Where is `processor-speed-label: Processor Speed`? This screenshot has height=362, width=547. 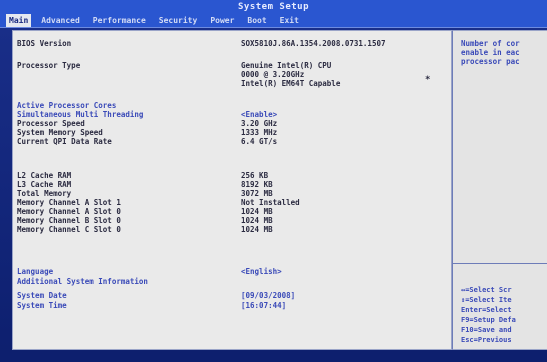
processor-speed-label: Processor Speed is located at coordinates (51, 123).